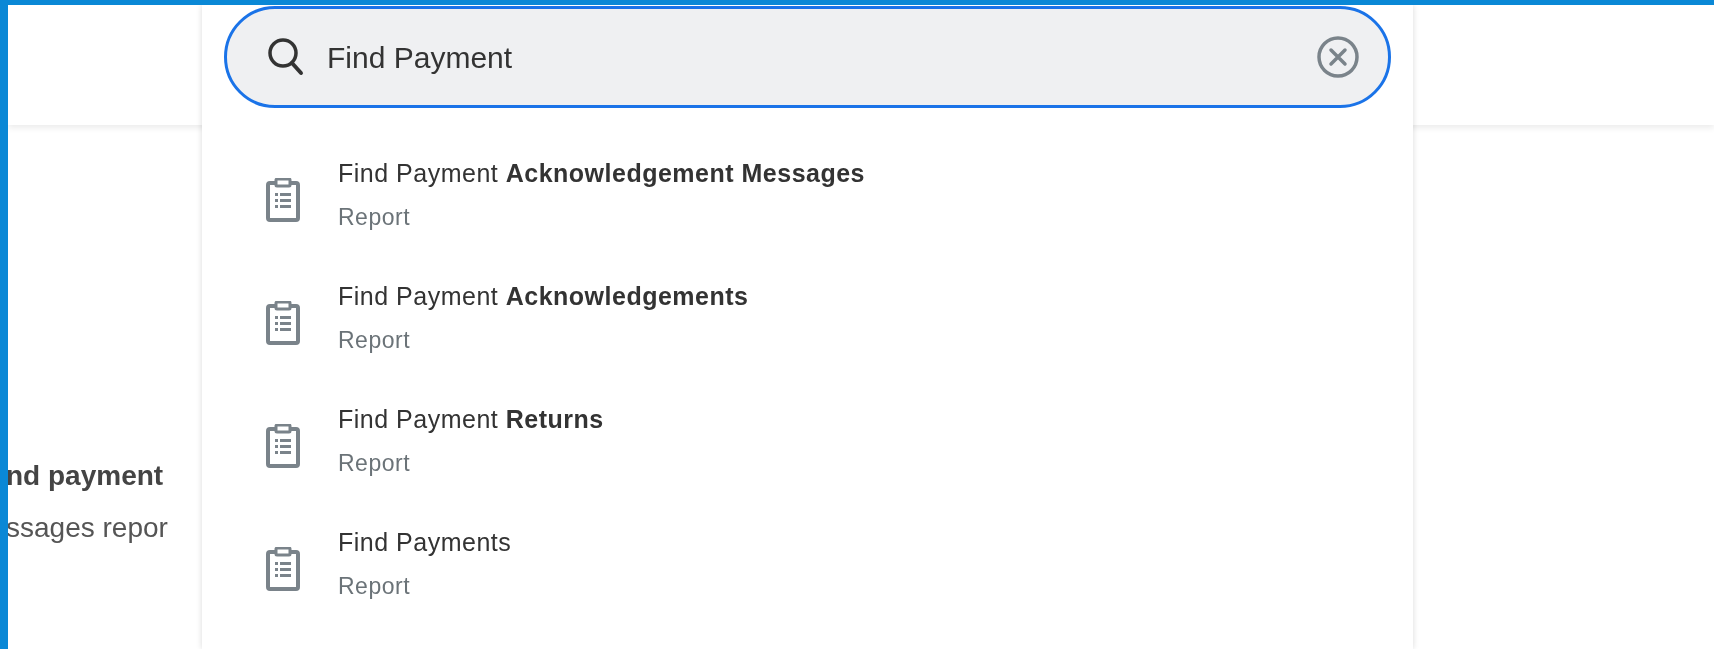 The height and width of the screenshot is (649, 1714). Describe the element at coordinates (425, 542) in the screenshot. I see `result-title: Find Payments` at that location.